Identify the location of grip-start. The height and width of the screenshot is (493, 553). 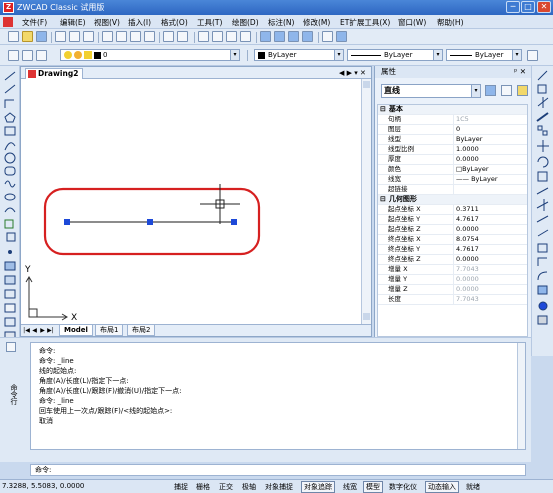
(67, 222).